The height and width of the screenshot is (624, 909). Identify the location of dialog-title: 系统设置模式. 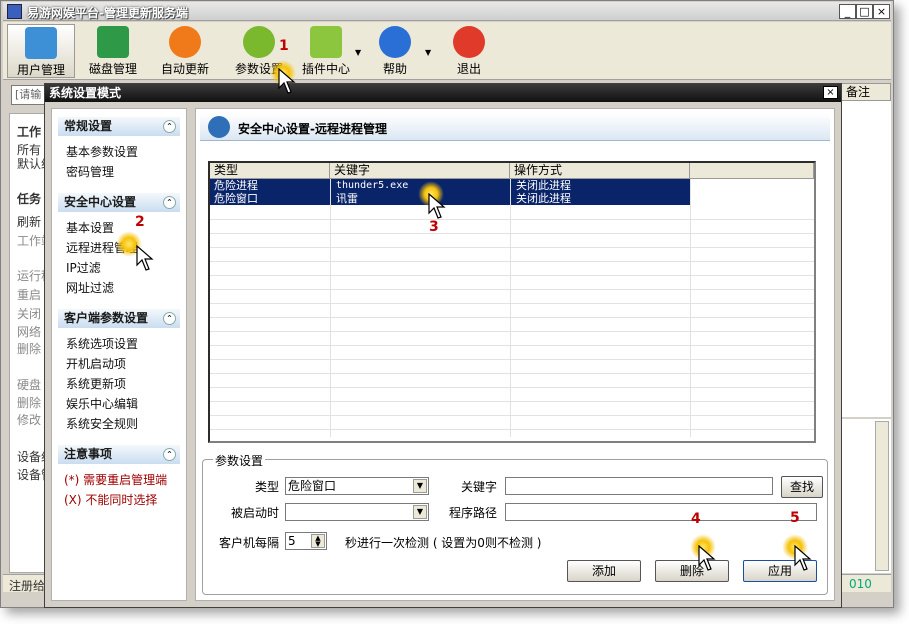
(443, 93).